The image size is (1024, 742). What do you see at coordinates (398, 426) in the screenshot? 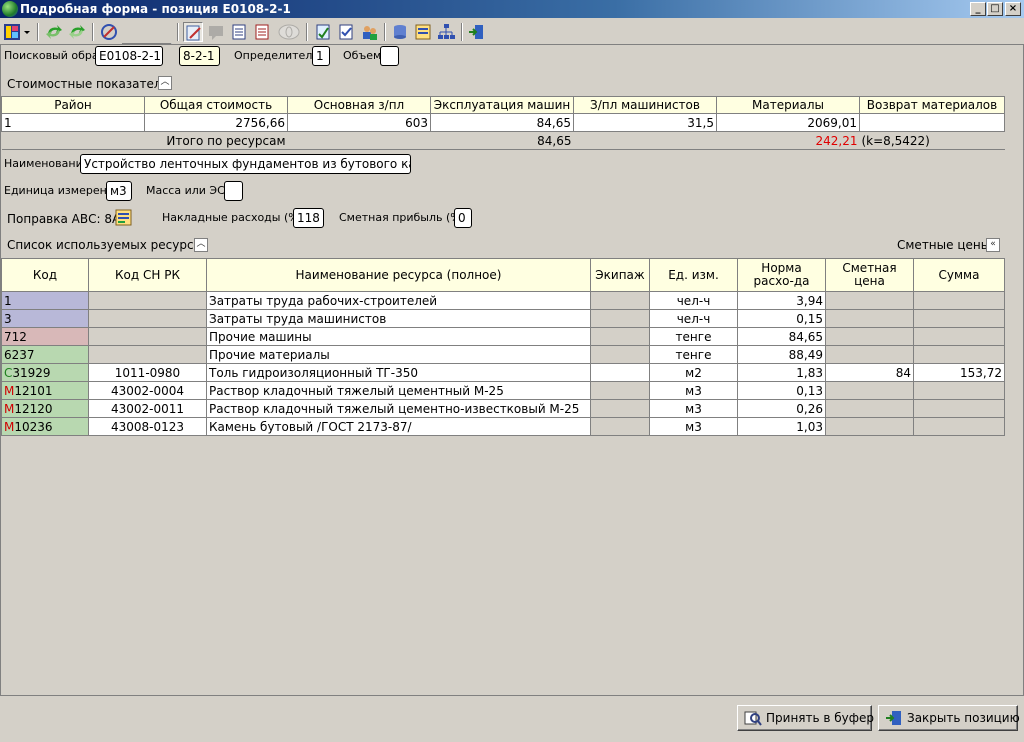
I see `res-name: Камень бутовый /ГОСТ 2173-87/` at bounding box center [398, 426].